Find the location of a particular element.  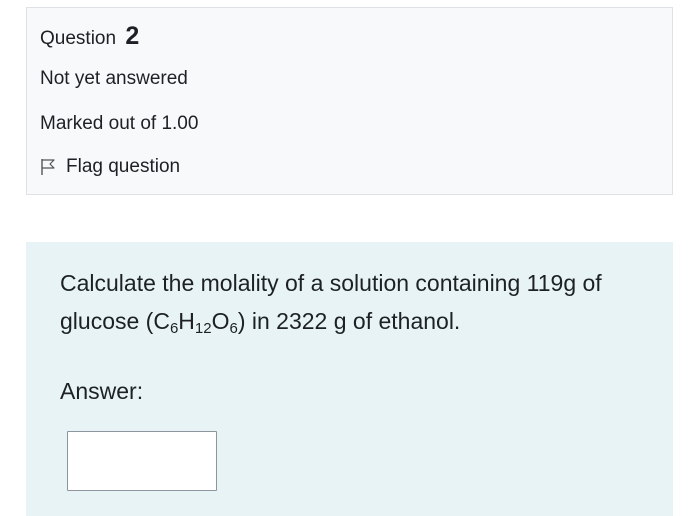

question-number: 2 is located at coordinates (132, 36).